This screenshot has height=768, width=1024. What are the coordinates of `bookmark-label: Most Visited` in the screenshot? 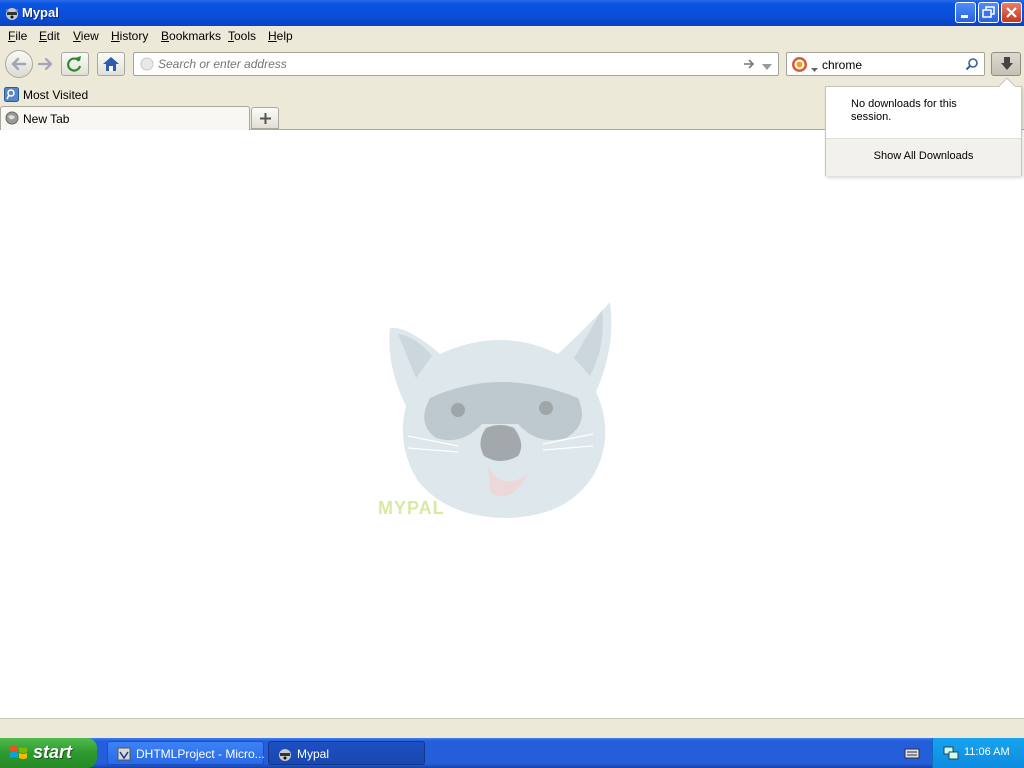 It's located at (56, 95).